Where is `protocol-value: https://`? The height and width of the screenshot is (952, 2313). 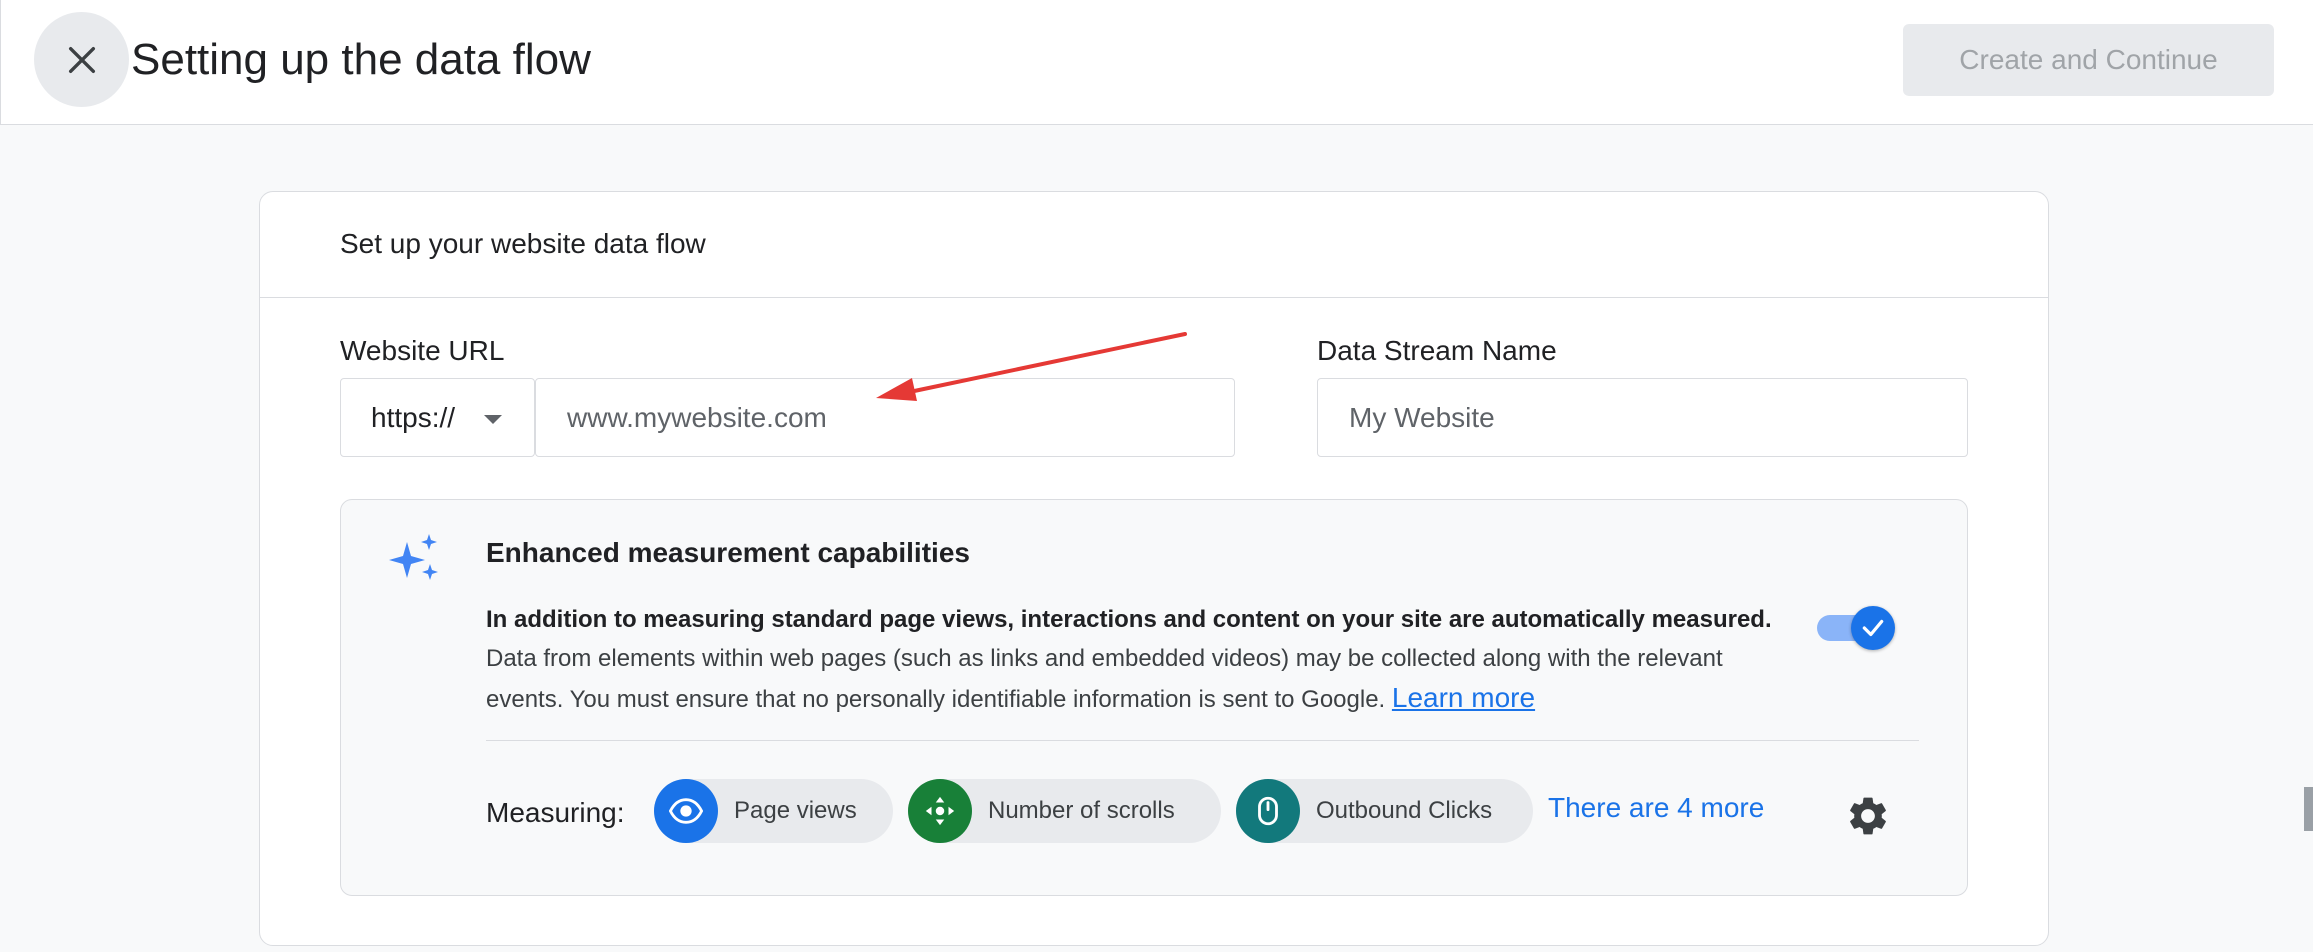
protocol-value: https:// is located at coordinates (413, 417).